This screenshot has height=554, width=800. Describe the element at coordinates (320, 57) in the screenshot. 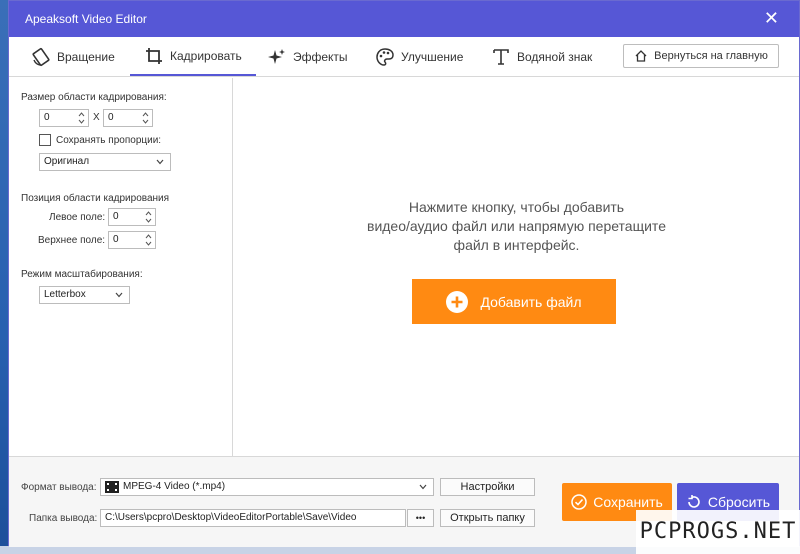

I see `tab-effects-label: Эффекты` at that location.